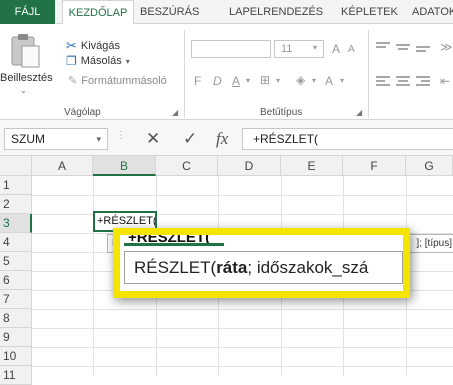 Image resolution: width=453 pixels, height=385 pixels. What do you see at coordinates (27, 12) in the screenshot?
I see `tab-file: FÁJL` at bounding box center [27, 12].